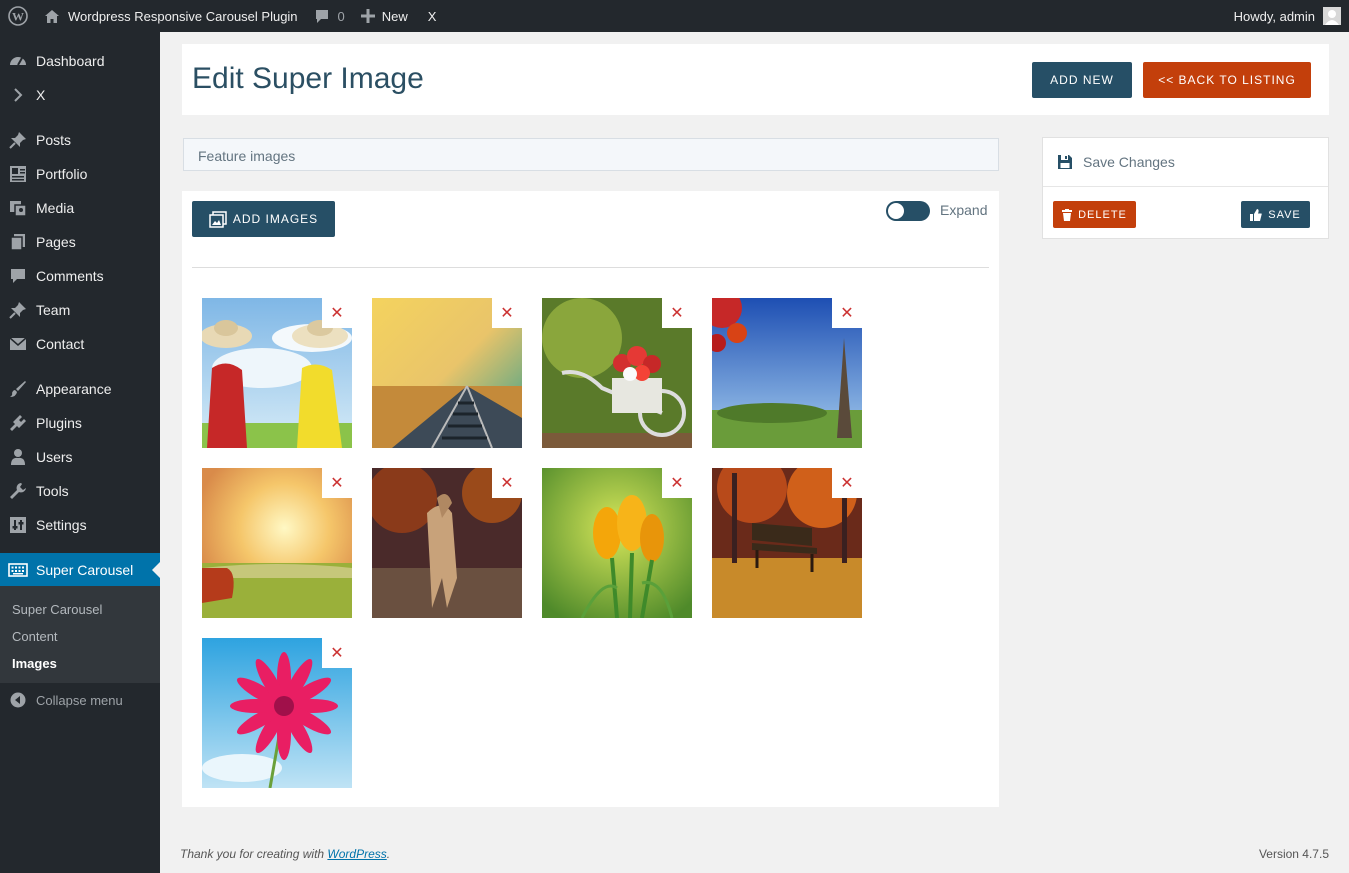  I want to click on collapse-menu-button: Collapse menu, so click(80, 700).